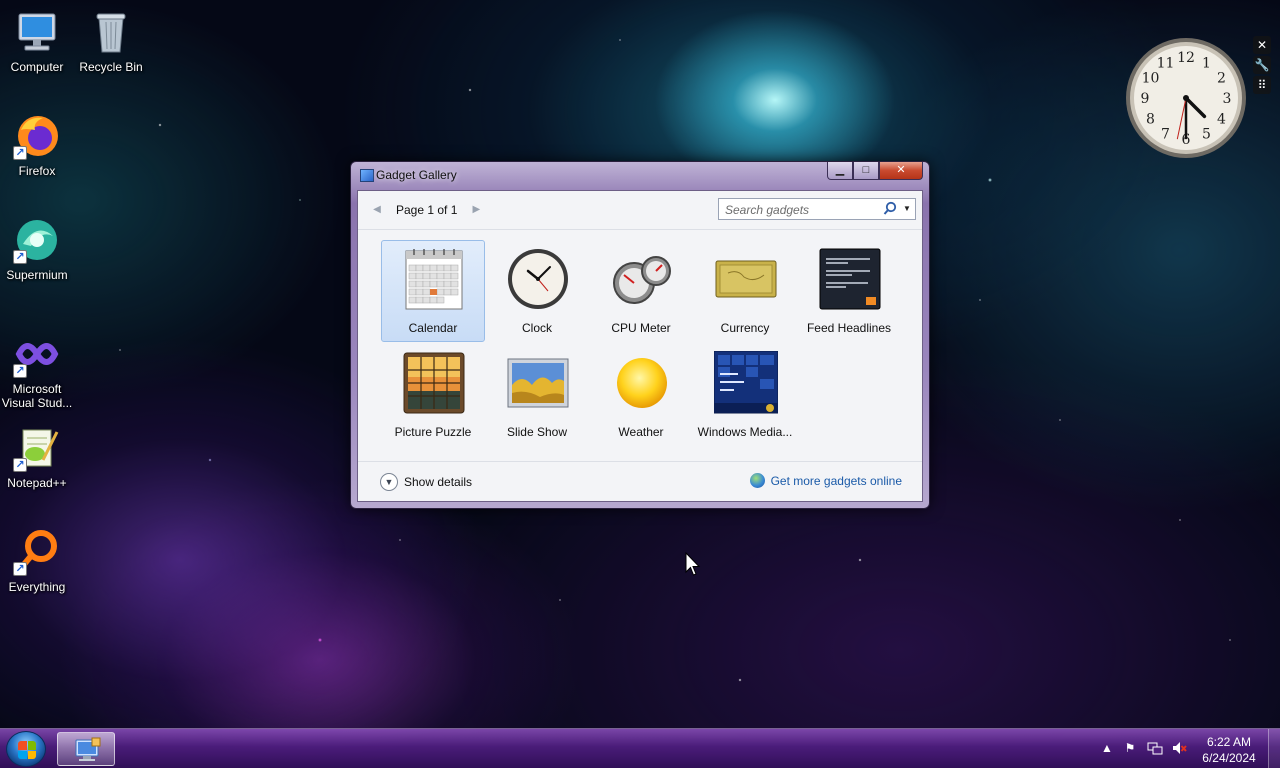 This screenshot has height=768, width=1280. What do you see at coordinates (642, 383) in the screenshot?
I see `weather-icon` at bounding box center [642, 383].